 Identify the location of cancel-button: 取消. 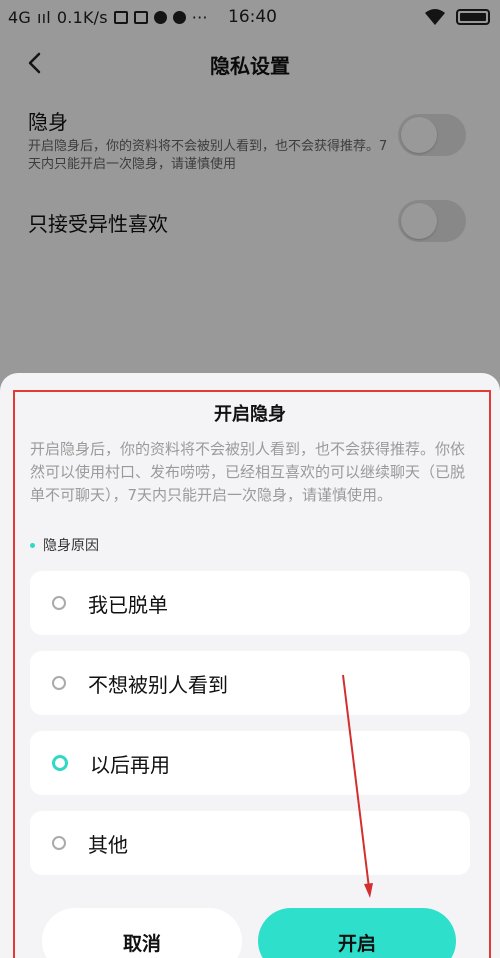
(142, 933).